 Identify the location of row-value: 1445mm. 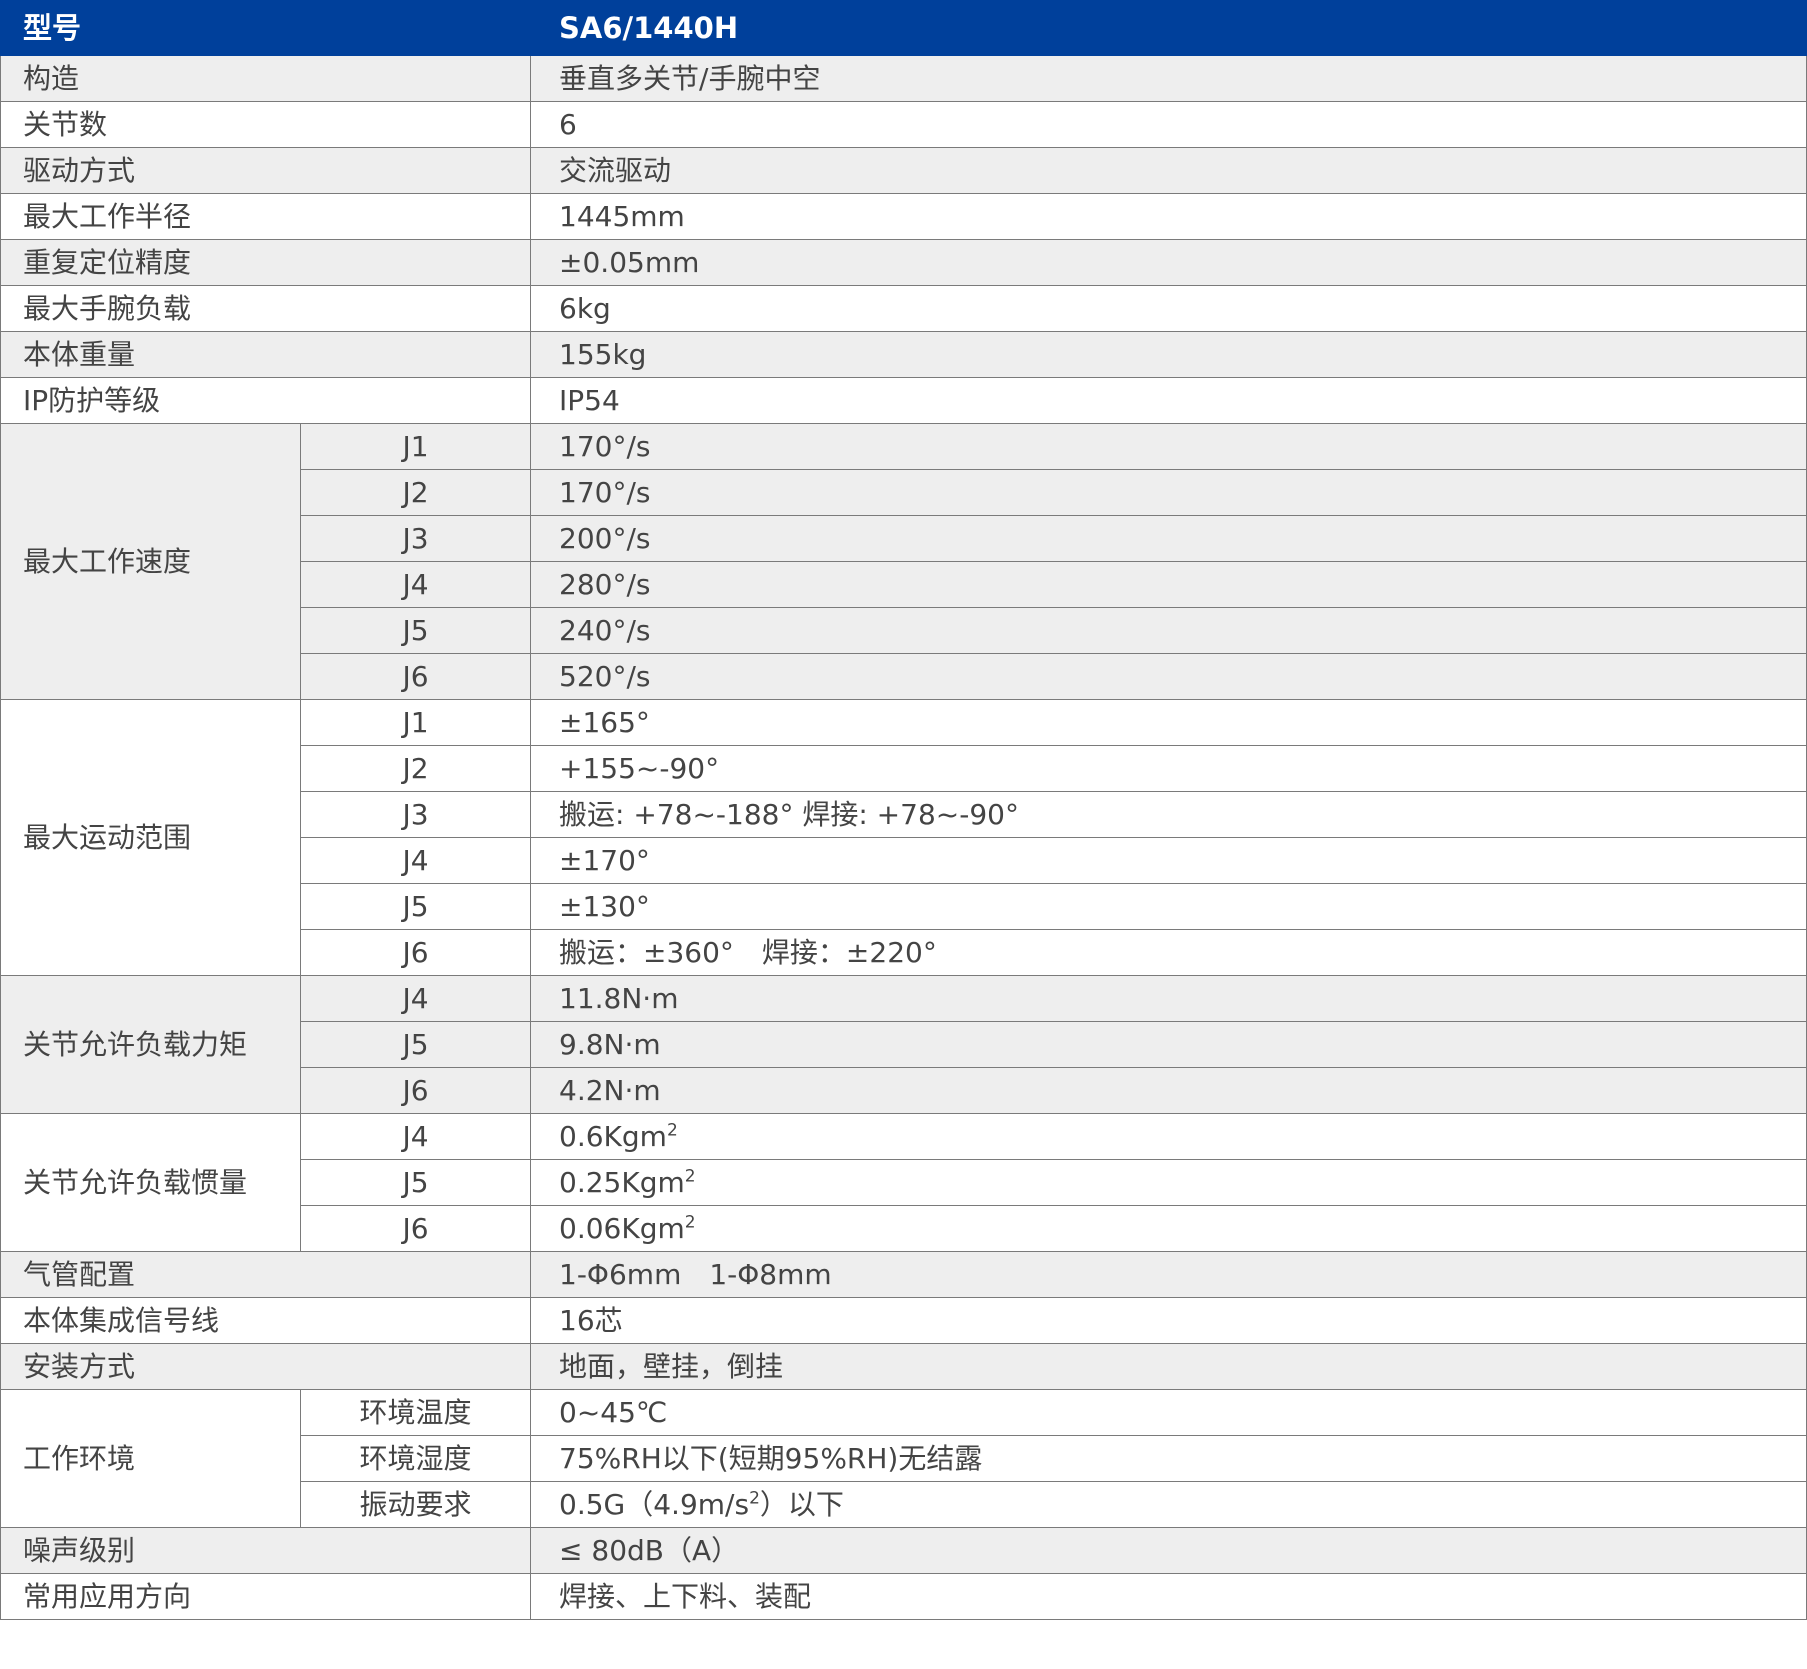
(1168, 216).